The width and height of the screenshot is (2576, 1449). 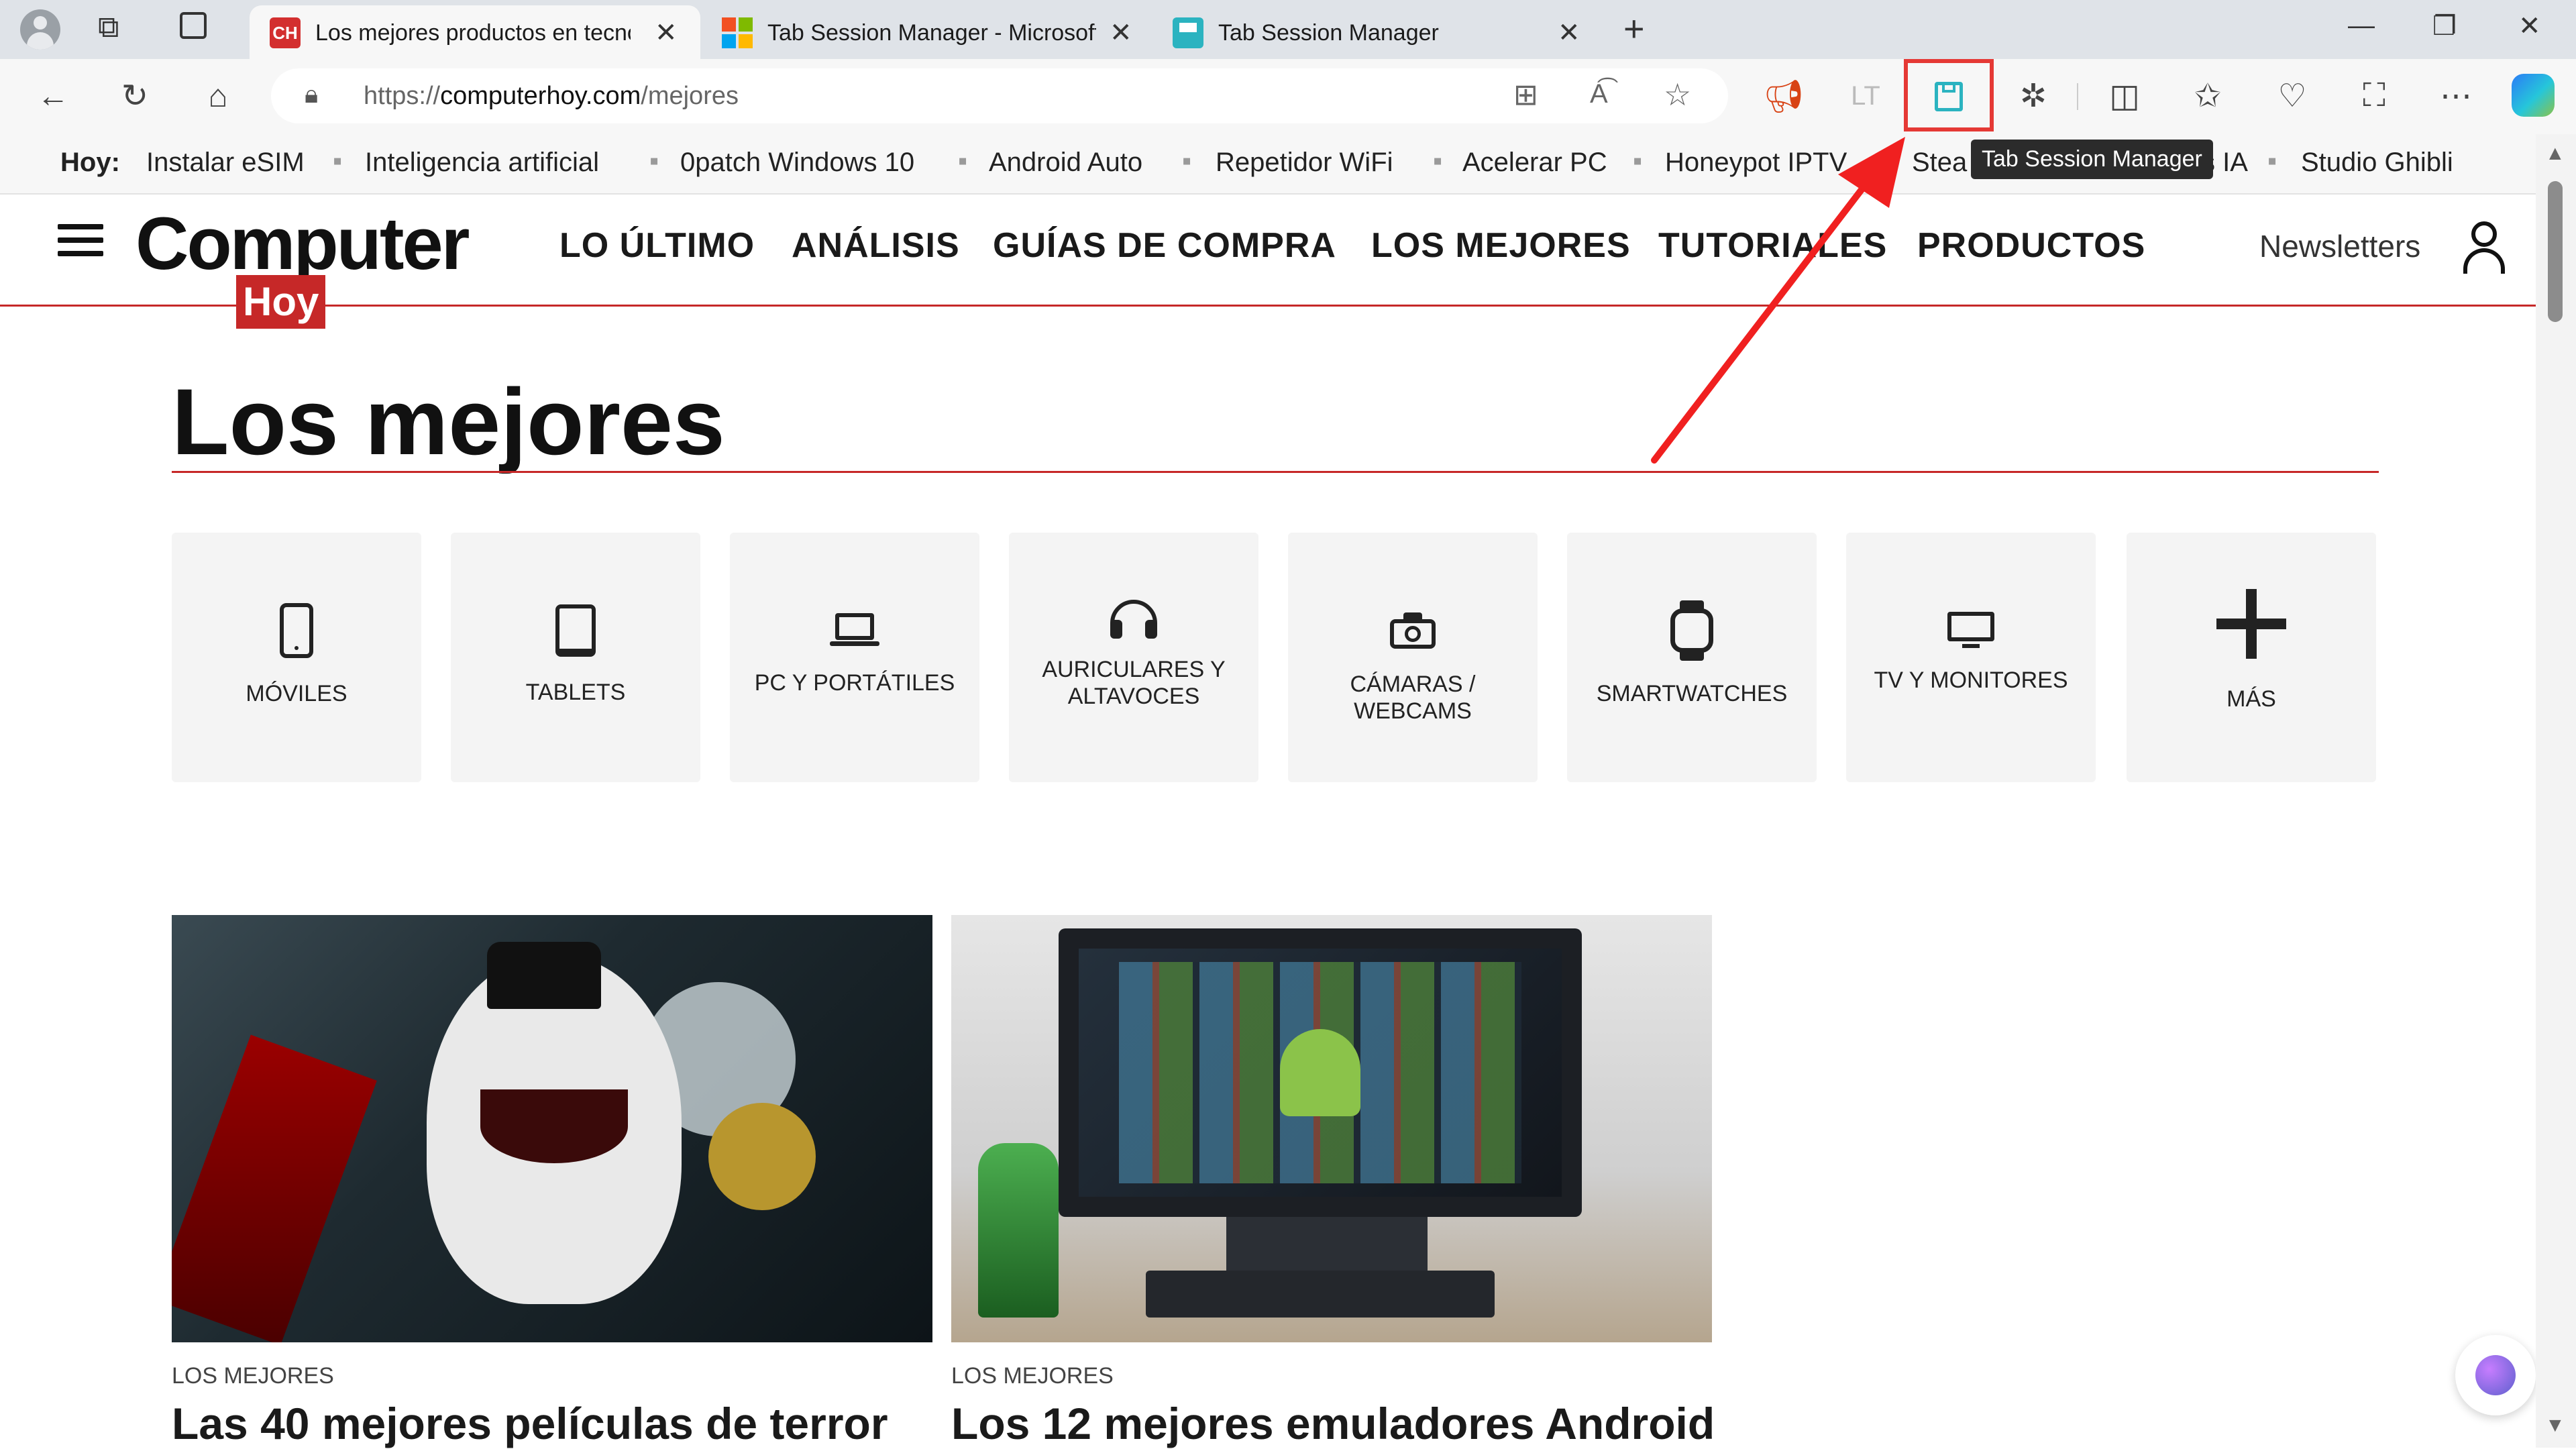 I want to click on copilot-icon, so click(x=2533, y=95).